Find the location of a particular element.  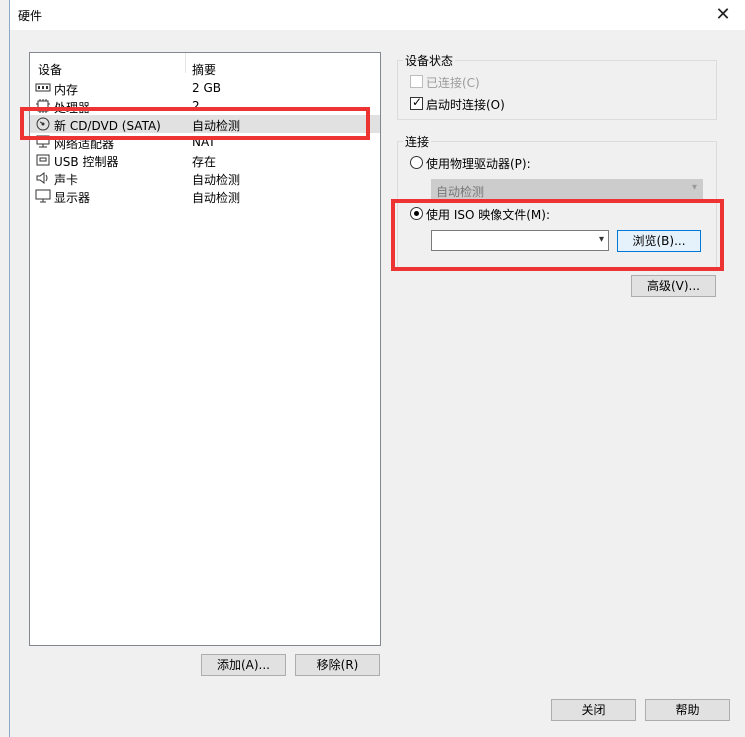

sound-card-icon is located at coordinates (42, 178).